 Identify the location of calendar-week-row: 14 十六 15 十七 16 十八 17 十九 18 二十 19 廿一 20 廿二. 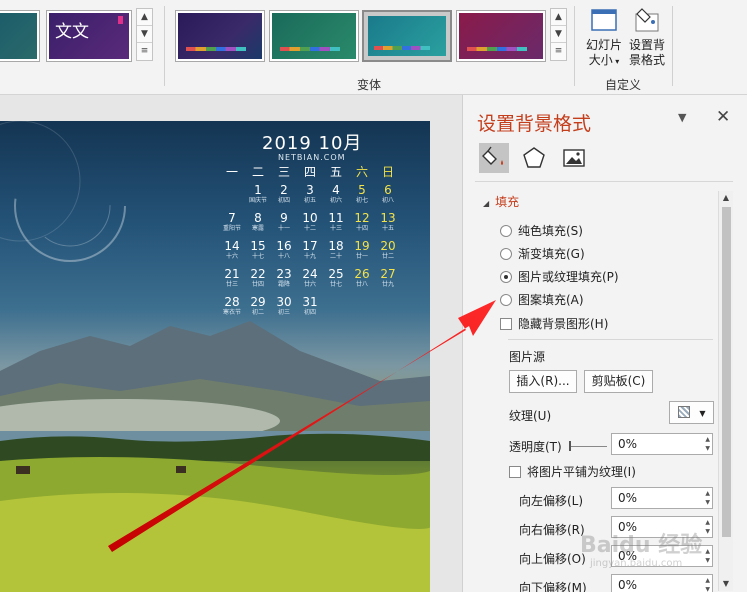
(311, 253).